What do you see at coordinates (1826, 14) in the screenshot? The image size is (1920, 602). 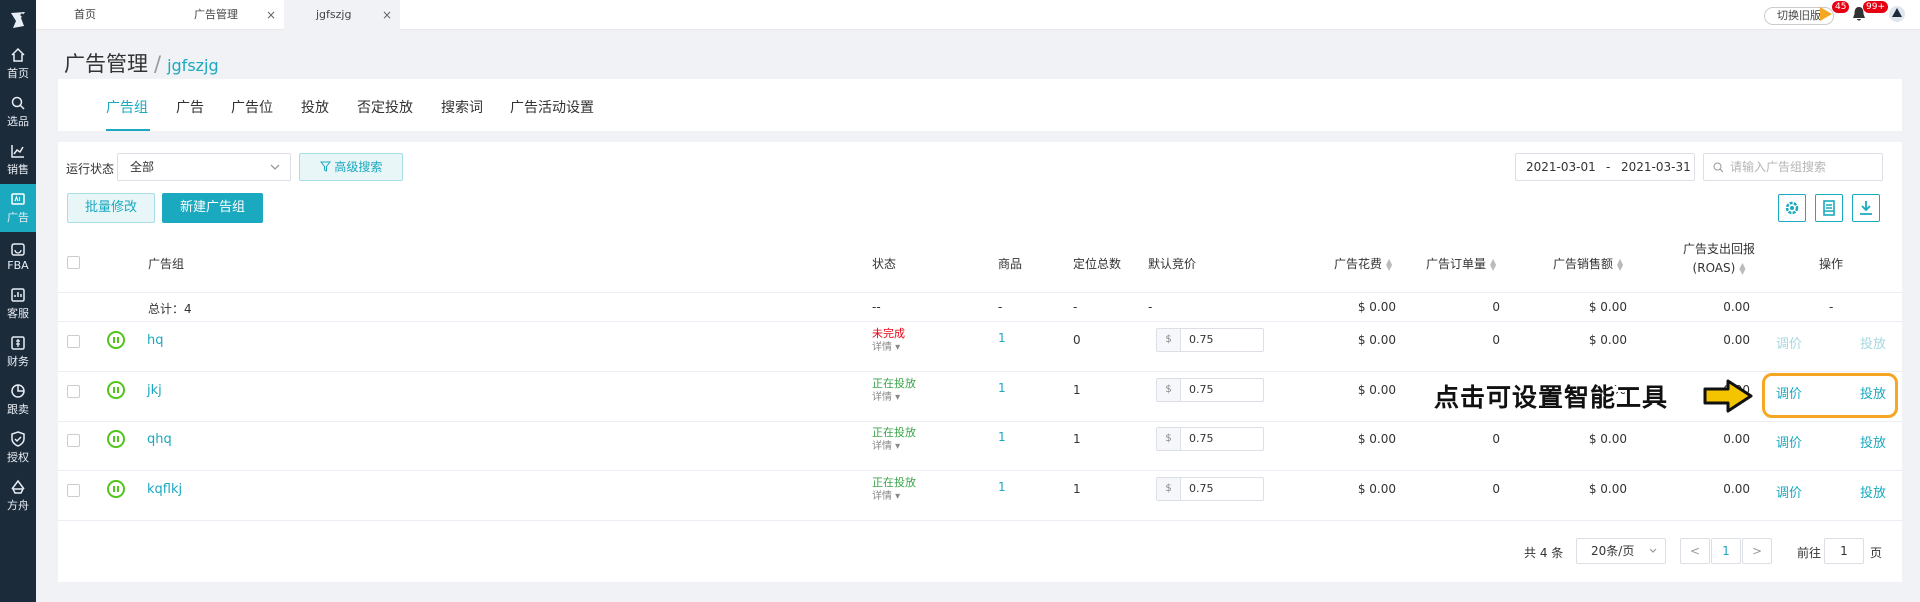 I see `play-icon` at bounding box center [1826, 14].